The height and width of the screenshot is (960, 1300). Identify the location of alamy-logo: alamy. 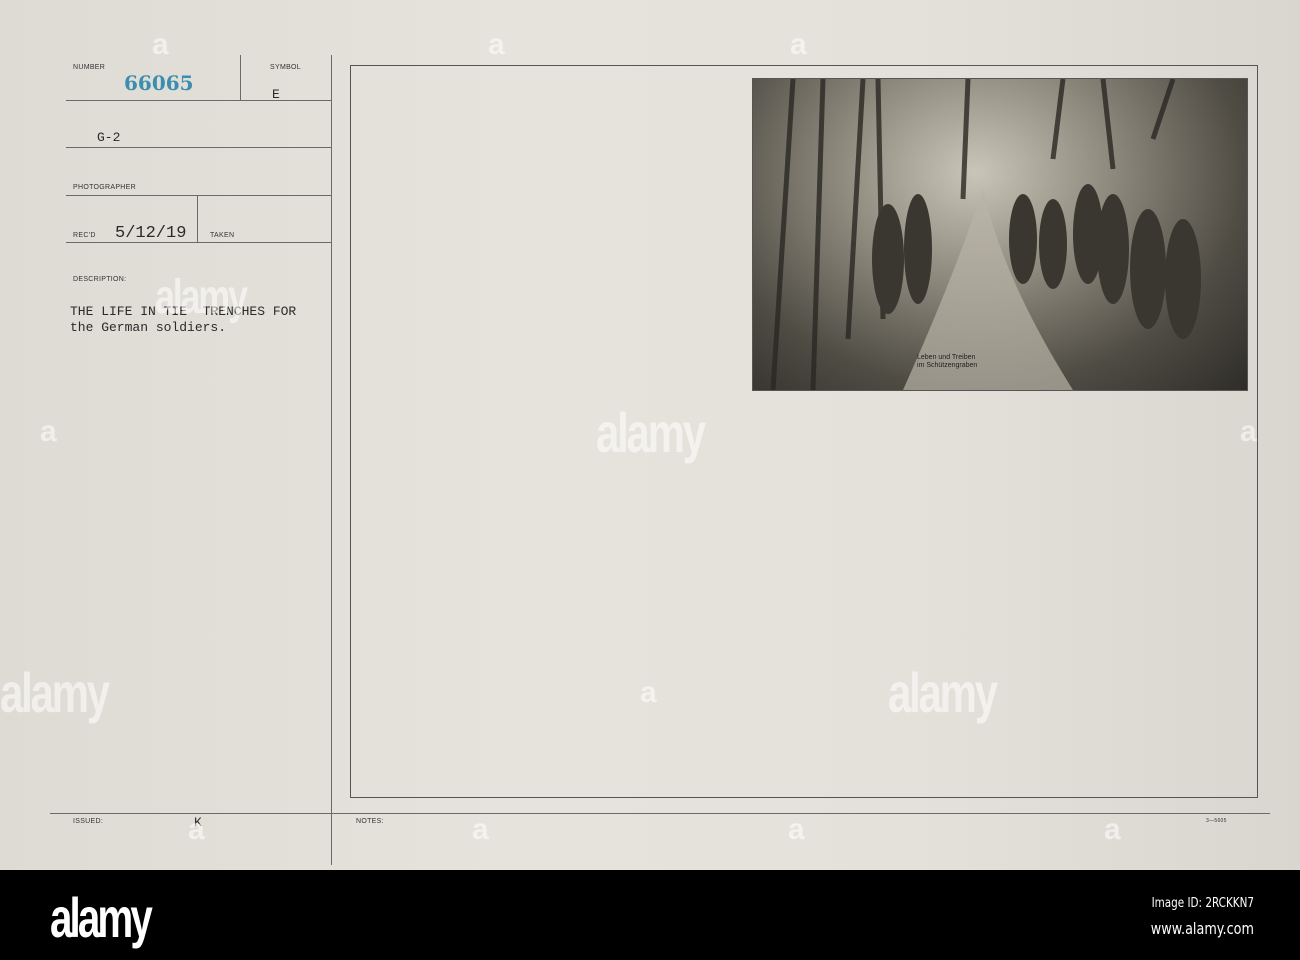
(101, 917).